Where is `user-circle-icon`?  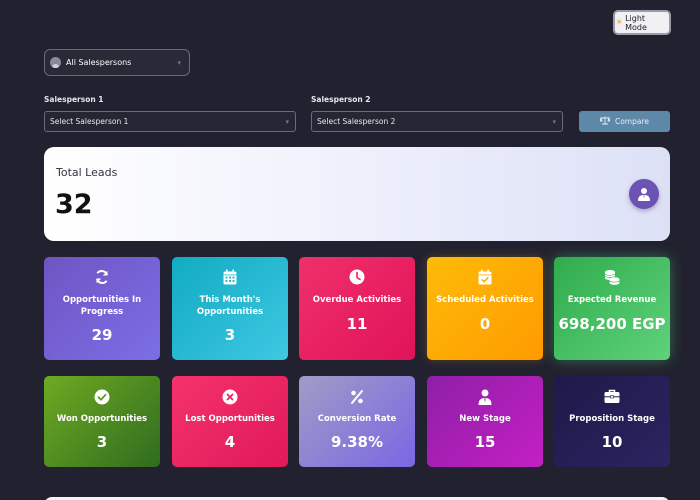 user-circle-icon is located at coordinates (55, 62).